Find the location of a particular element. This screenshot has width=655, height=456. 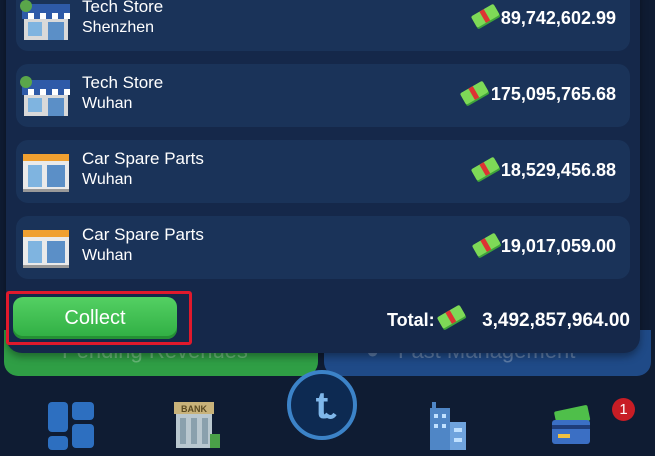

store-row: Car Spare Parts Wuhan 18,529,456.88 is located at coordinates (323, 171).